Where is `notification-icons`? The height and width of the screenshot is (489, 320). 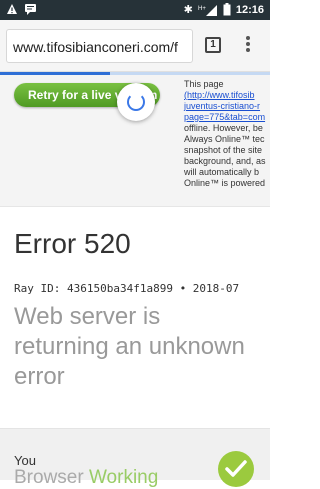
notification-icons is located at coordinates (21, 9).